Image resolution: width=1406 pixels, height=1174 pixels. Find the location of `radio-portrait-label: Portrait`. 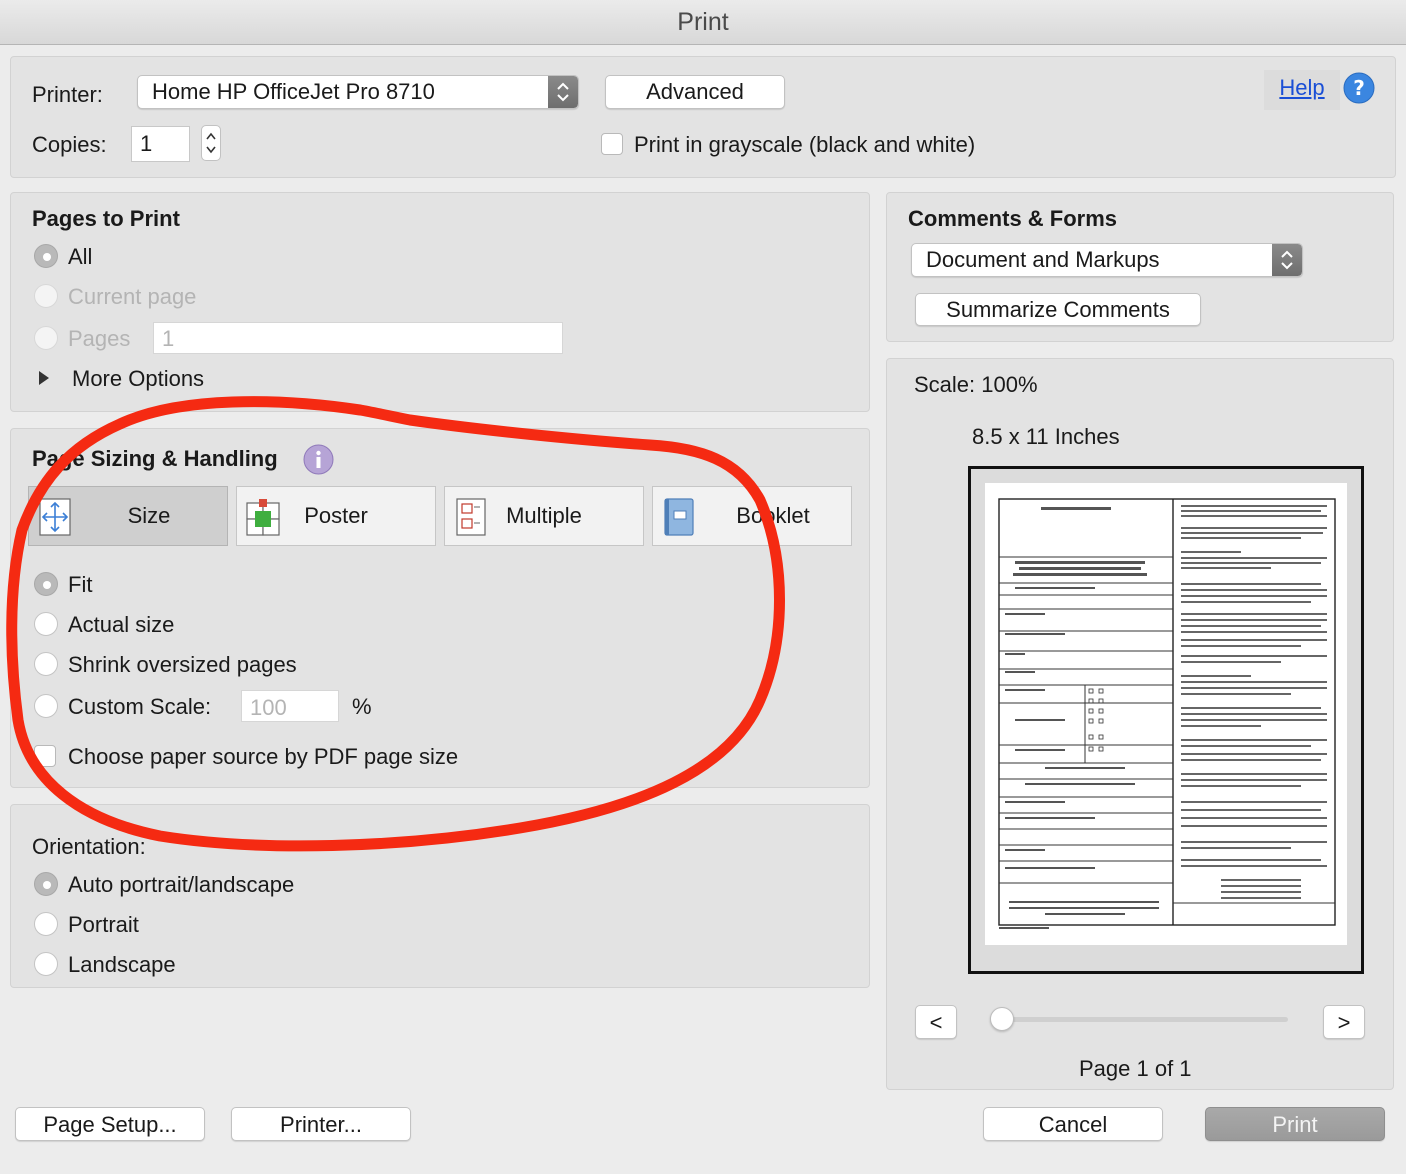

radio-portrait-label: Portrait is located at coordinates (103, 924).